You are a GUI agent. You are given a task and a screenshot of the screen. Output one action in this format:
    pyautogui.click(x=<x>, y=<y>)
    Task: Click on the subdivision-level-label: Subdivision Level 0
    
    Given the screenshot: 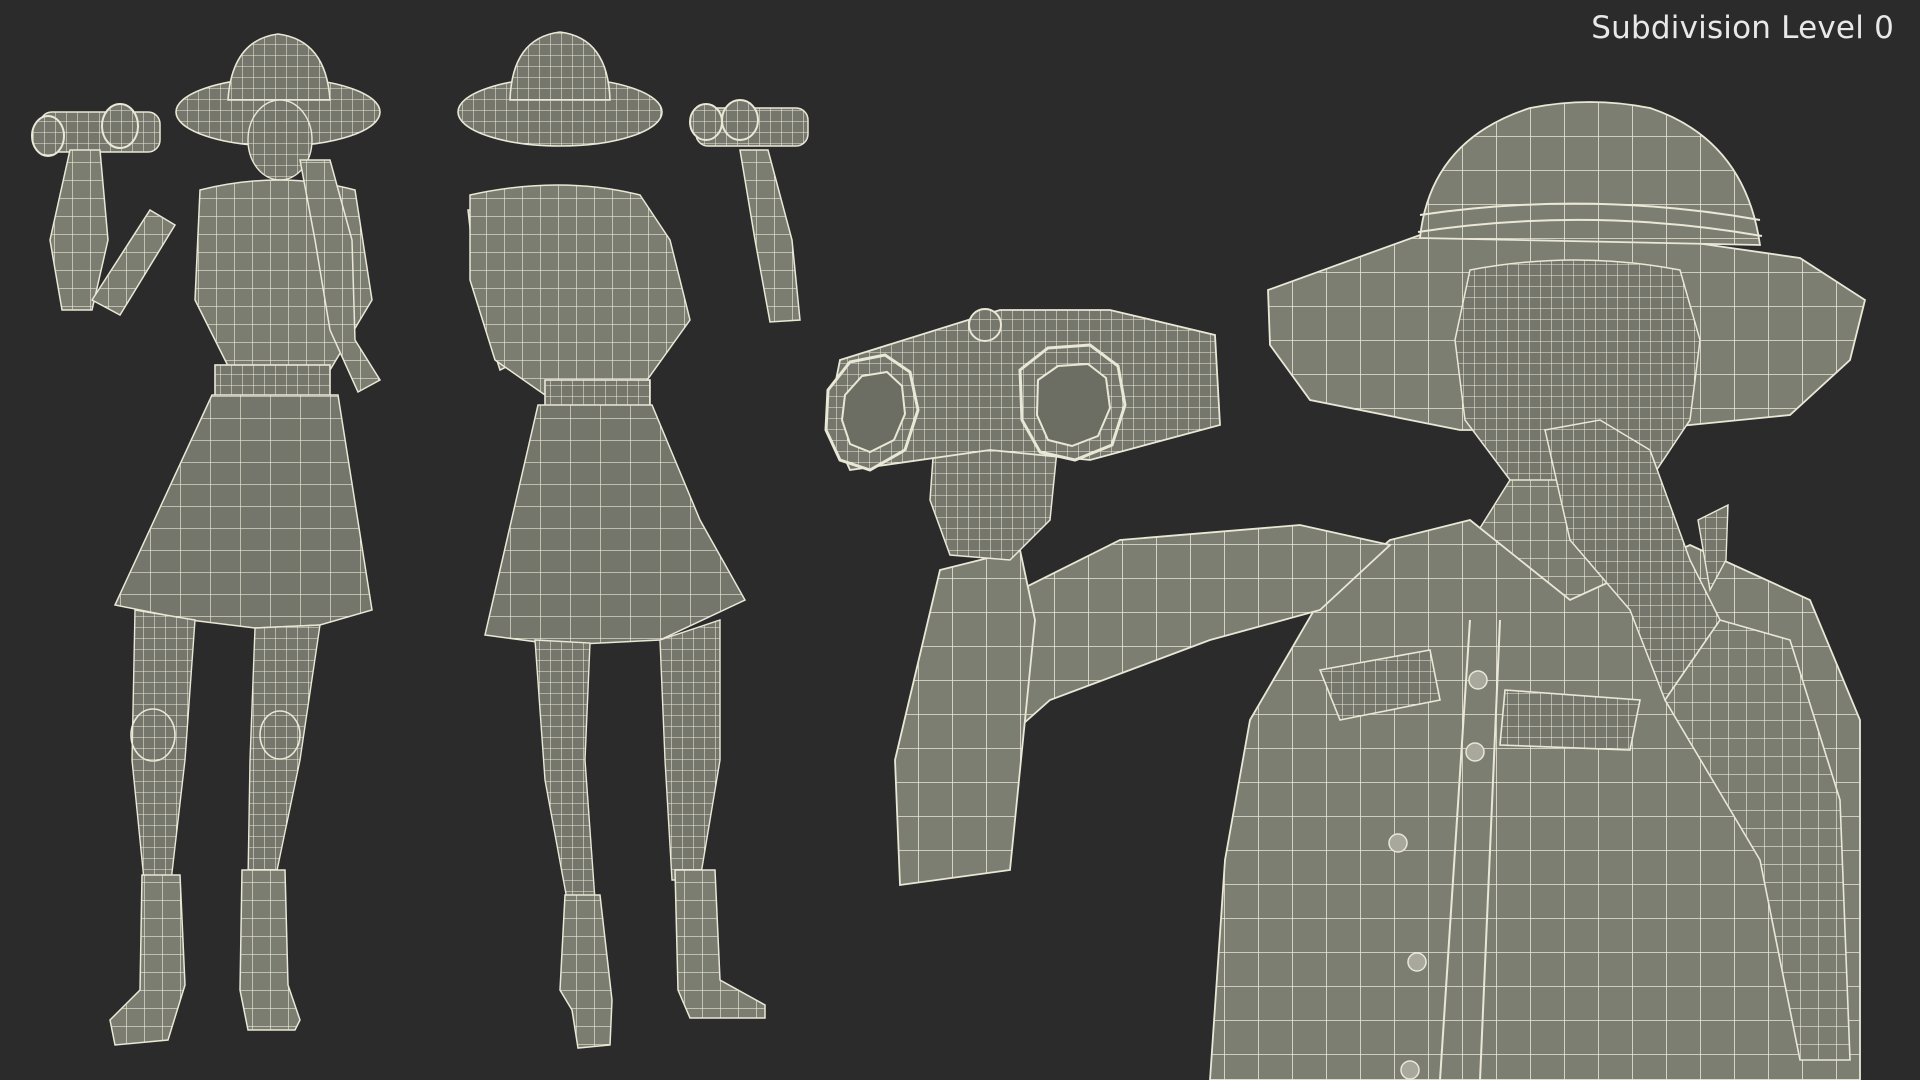 What is the action you would take?
    pyautogui.click(x=1742, y=28)
    